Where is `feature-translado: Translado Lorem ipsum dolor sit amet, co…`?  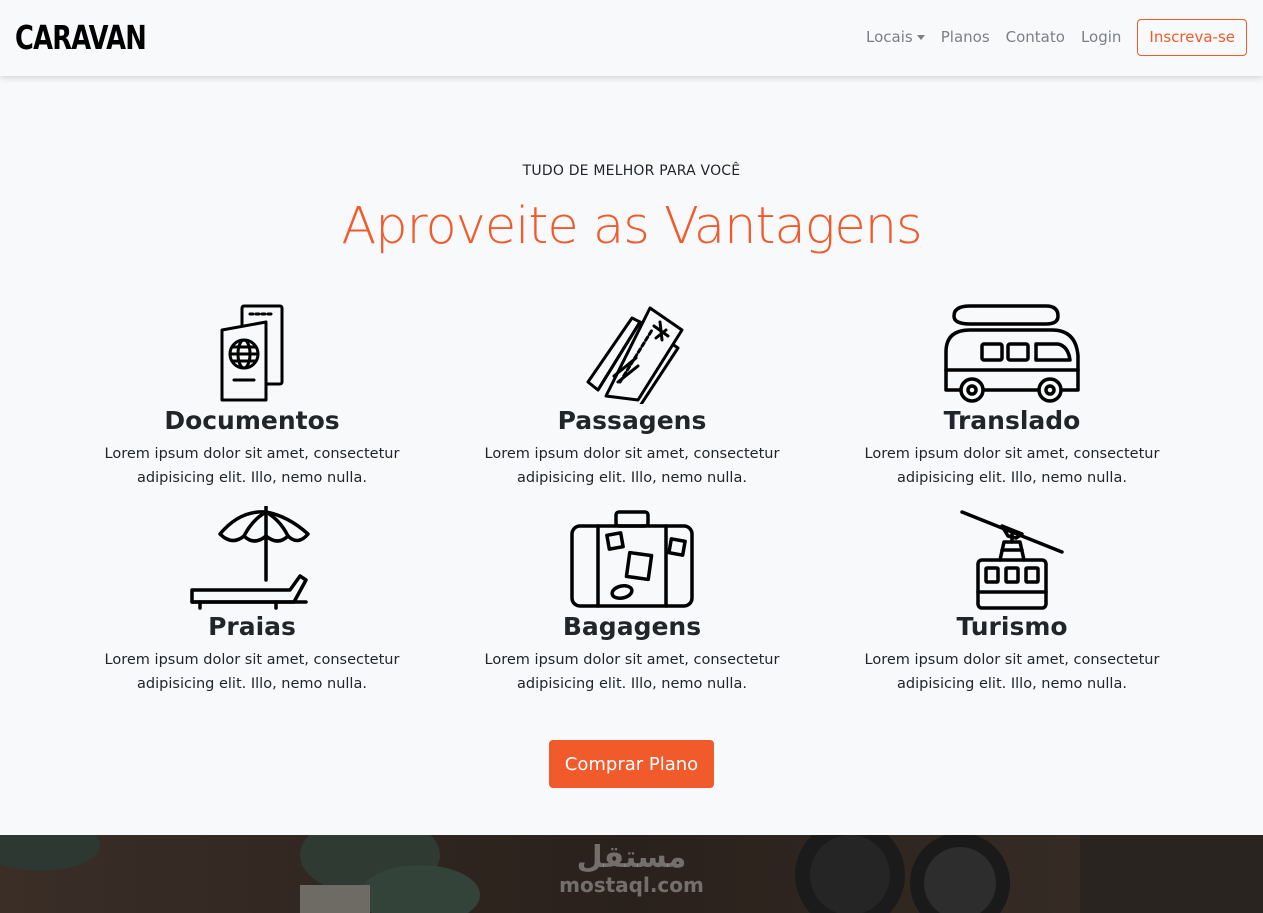
feature-translado: Translado Lorem ipsum dolor sit amet, co… is located at coordinates (1012, 395).